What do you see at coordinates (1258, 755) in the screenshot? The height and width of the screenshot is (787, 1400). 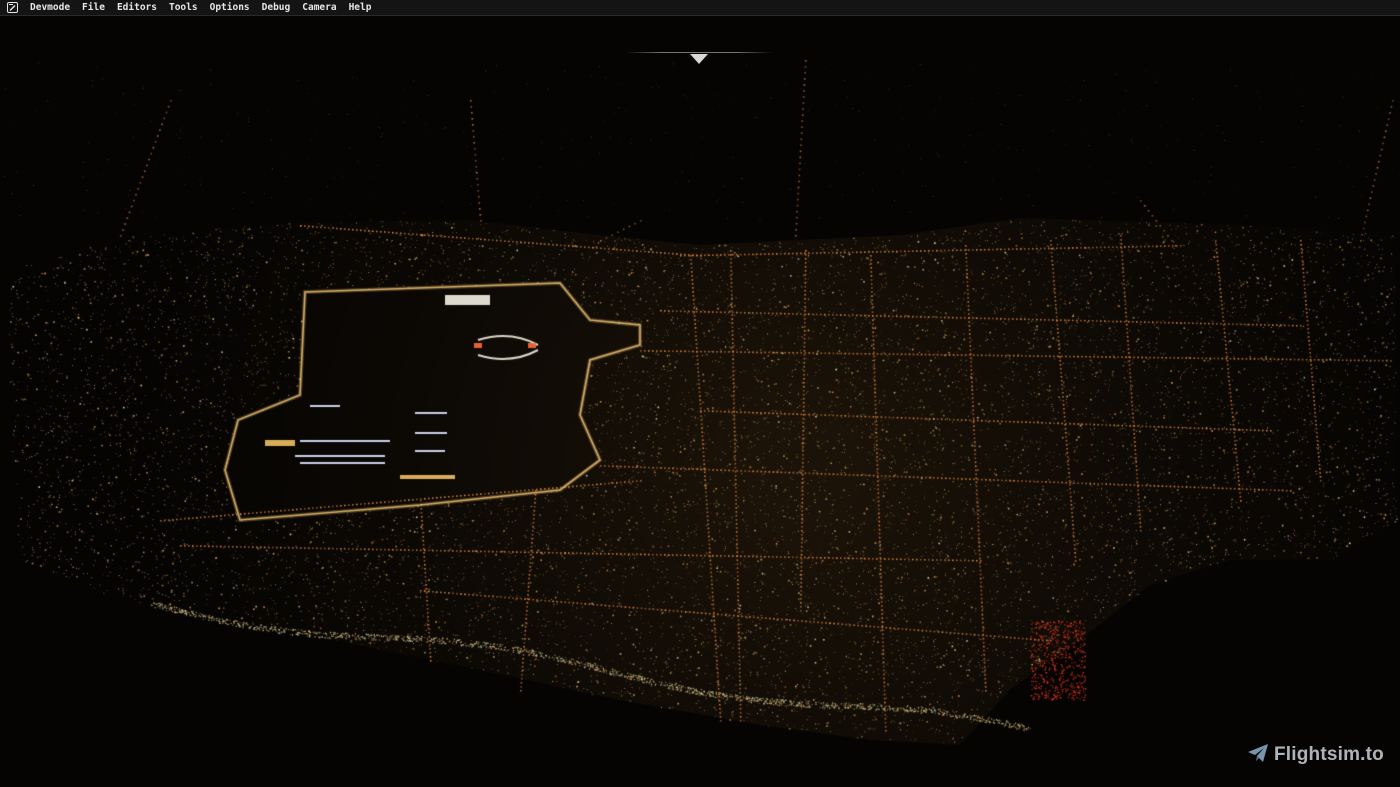 I see `paper-plane-icon` at bounding box center [1258, 755].